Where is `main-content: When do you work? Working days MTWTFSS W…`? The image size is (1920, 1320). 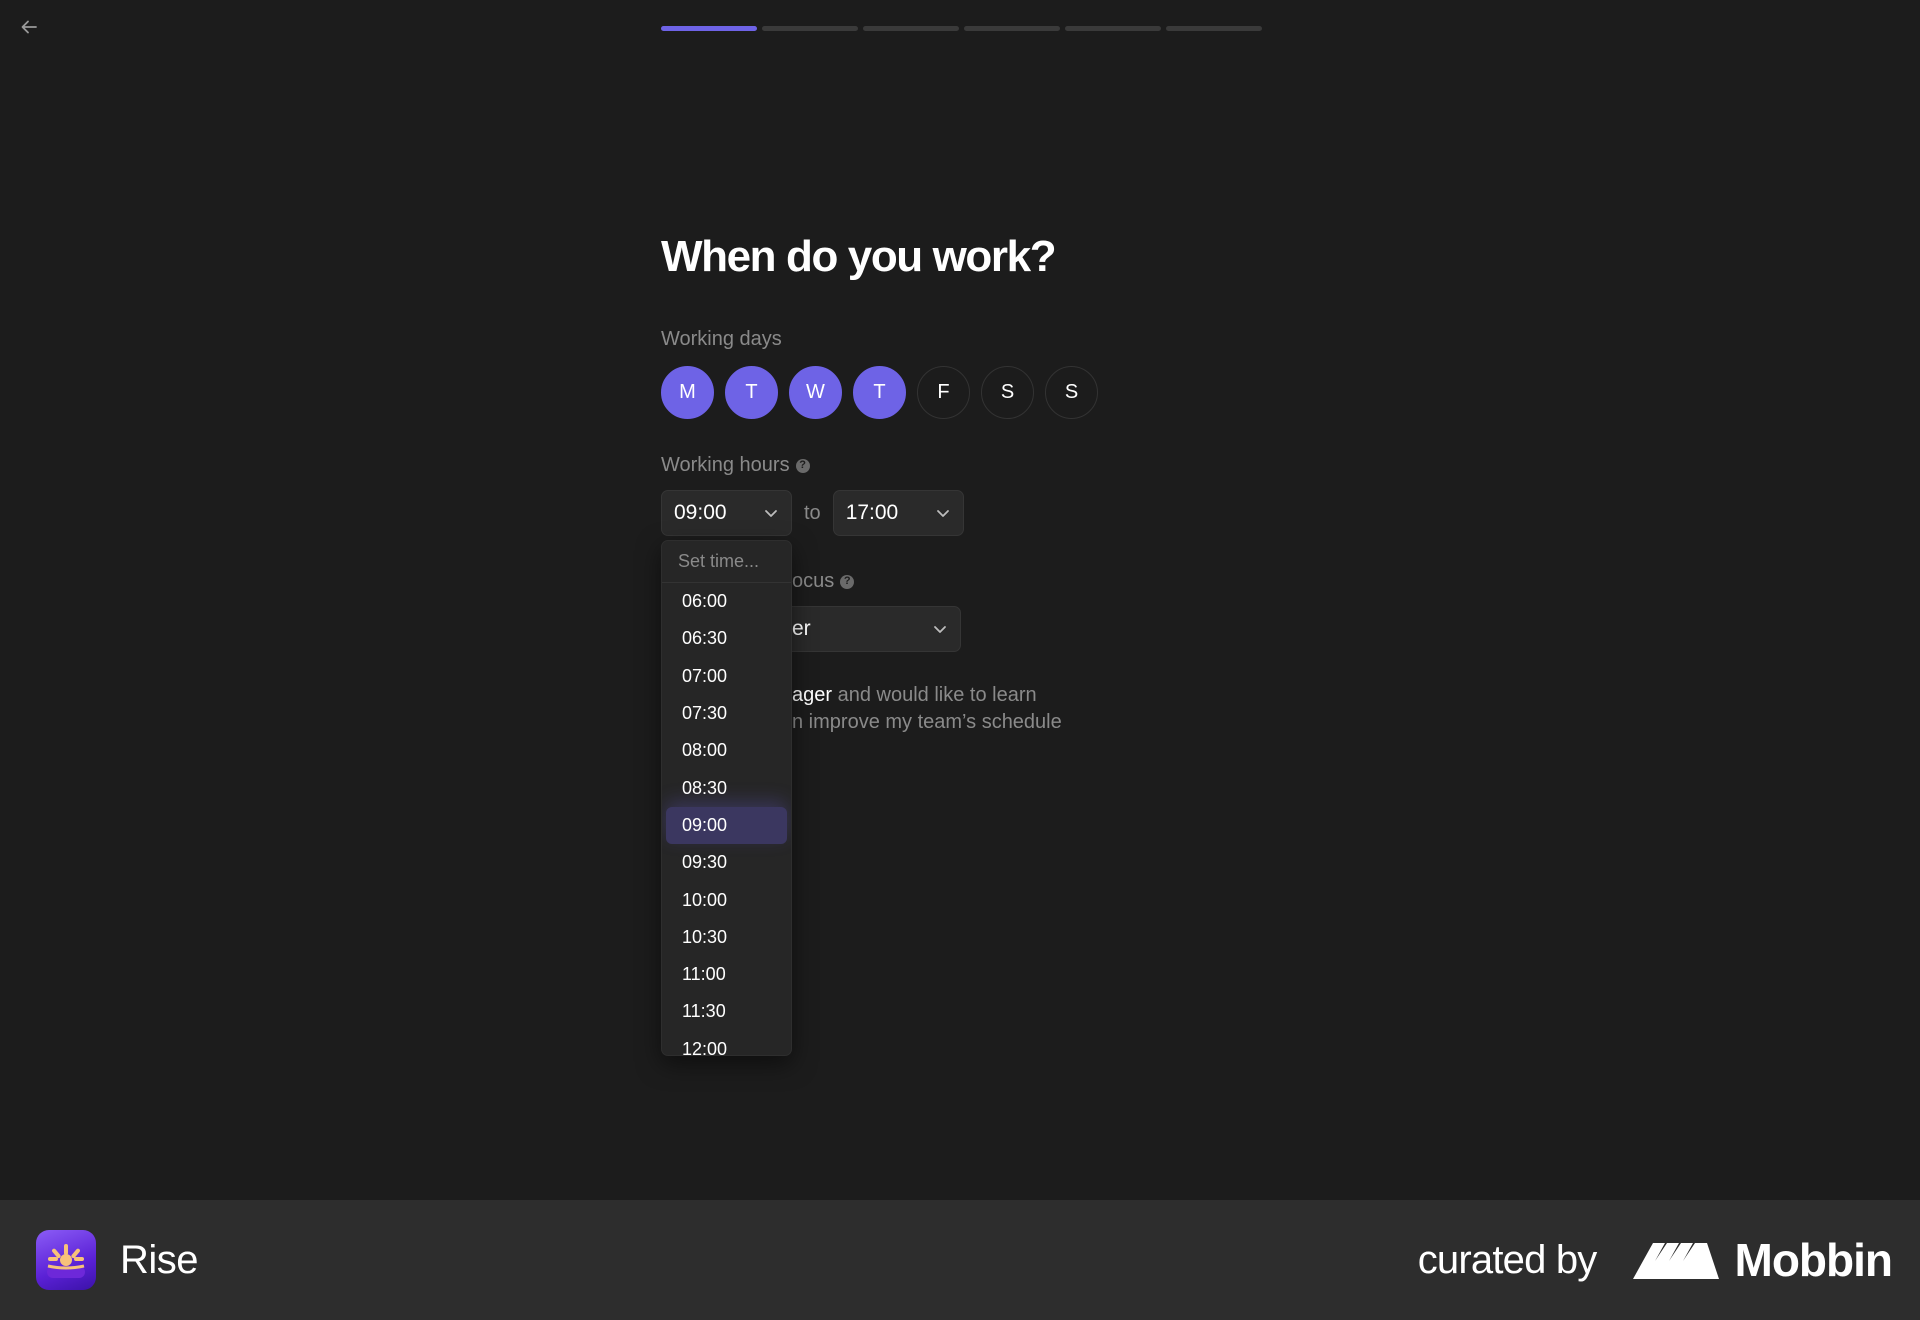
main-content: When do you work? Working days MTWTFSS W… is located at coordinates (921, 481).